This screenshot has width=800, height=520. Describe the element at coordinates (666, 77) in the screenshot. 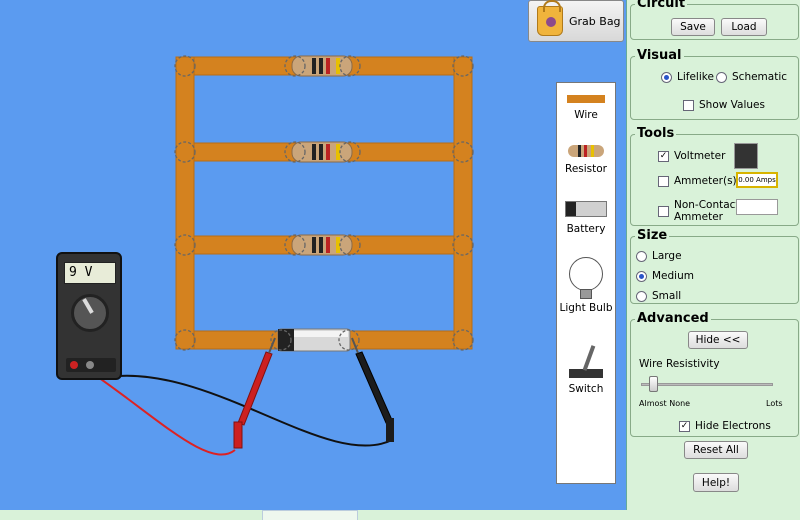

I see `lifelike-radio` at that location.